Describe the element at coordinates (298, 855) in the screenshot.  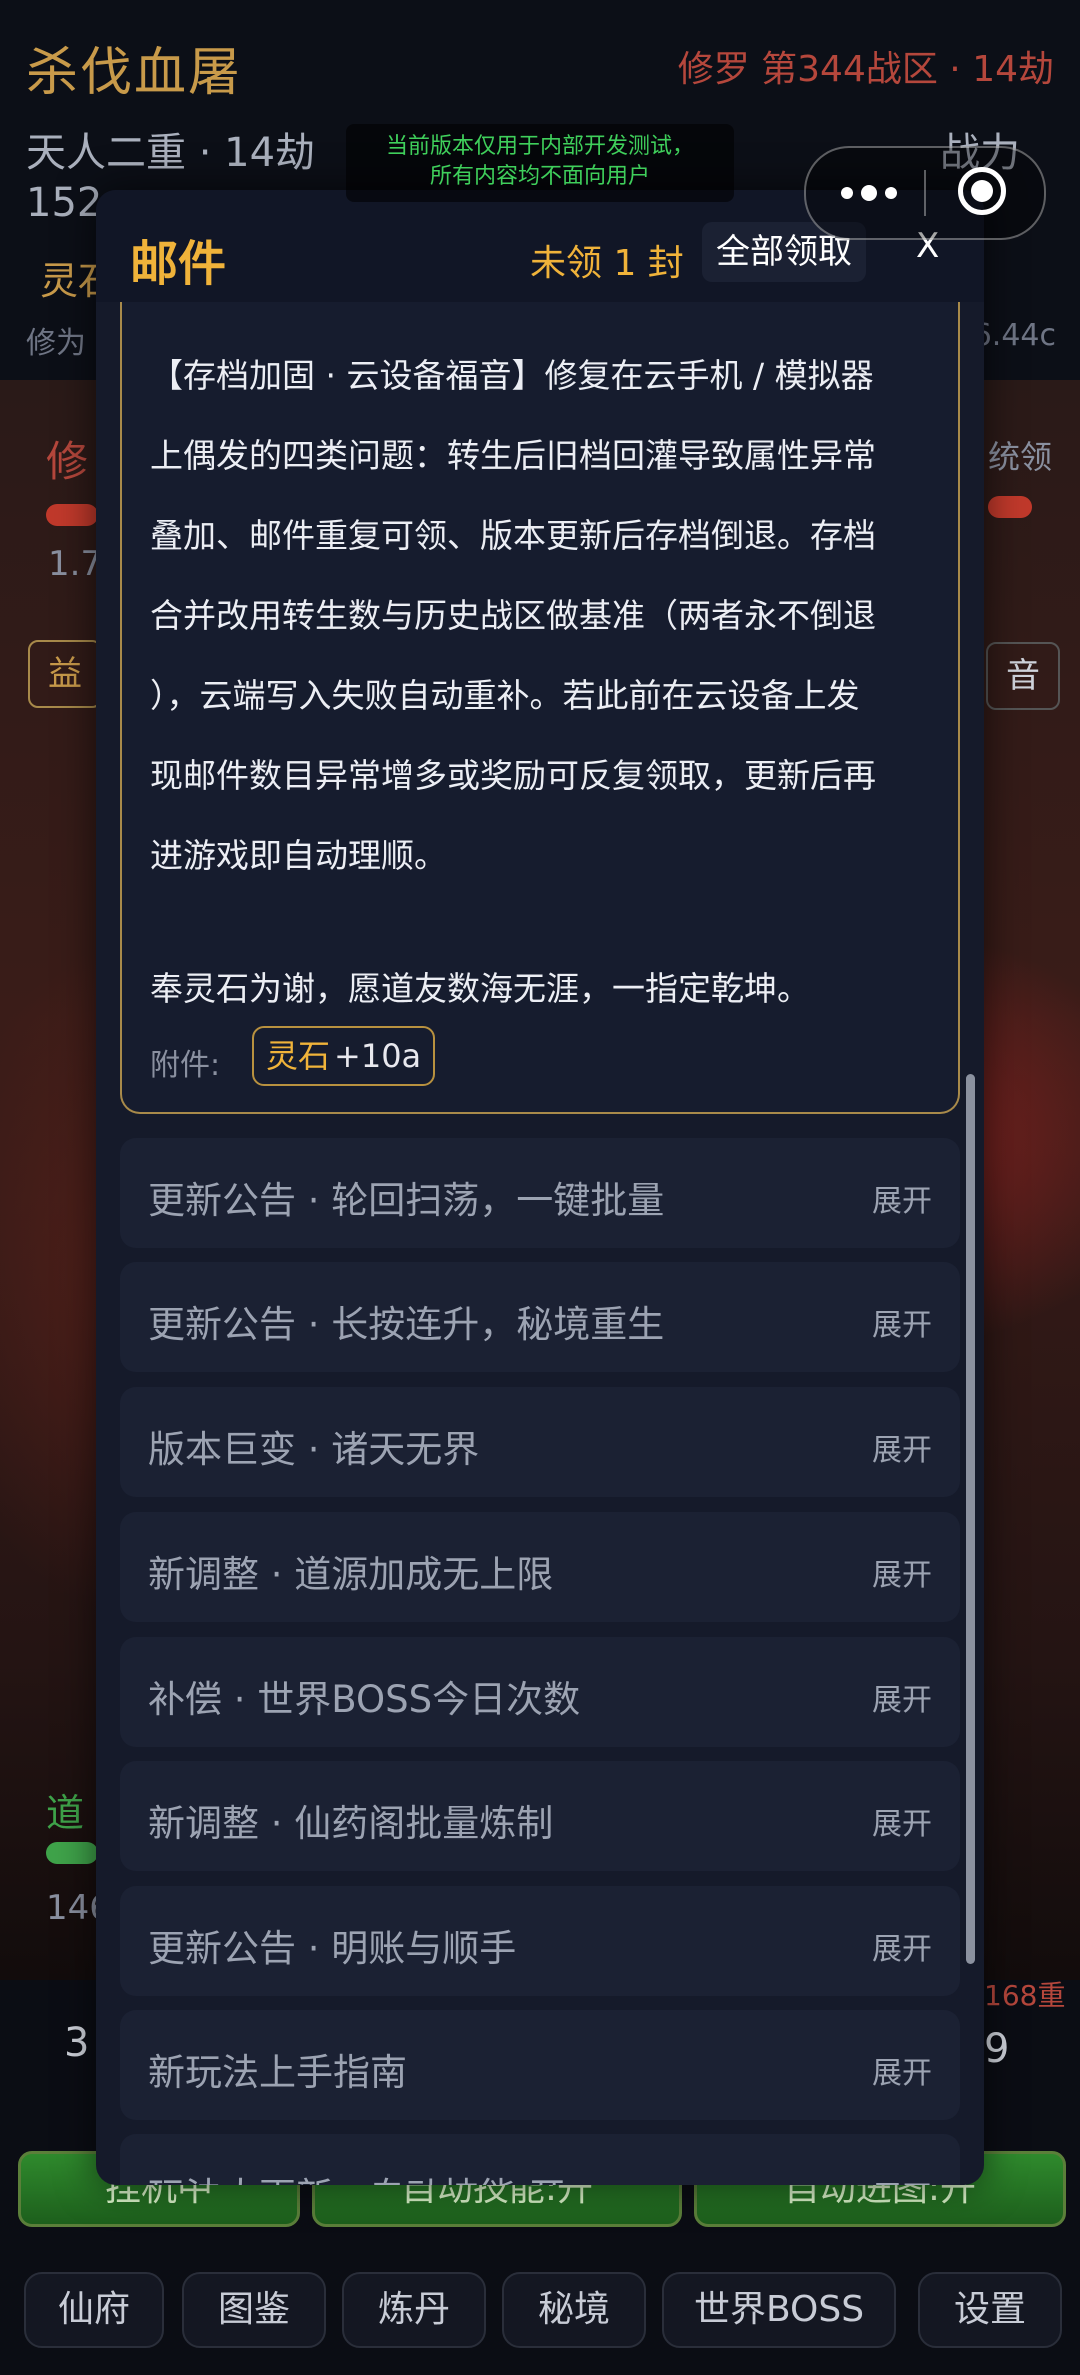
I see `mail-body-line: 进游戏即自动理顺。` at that location.